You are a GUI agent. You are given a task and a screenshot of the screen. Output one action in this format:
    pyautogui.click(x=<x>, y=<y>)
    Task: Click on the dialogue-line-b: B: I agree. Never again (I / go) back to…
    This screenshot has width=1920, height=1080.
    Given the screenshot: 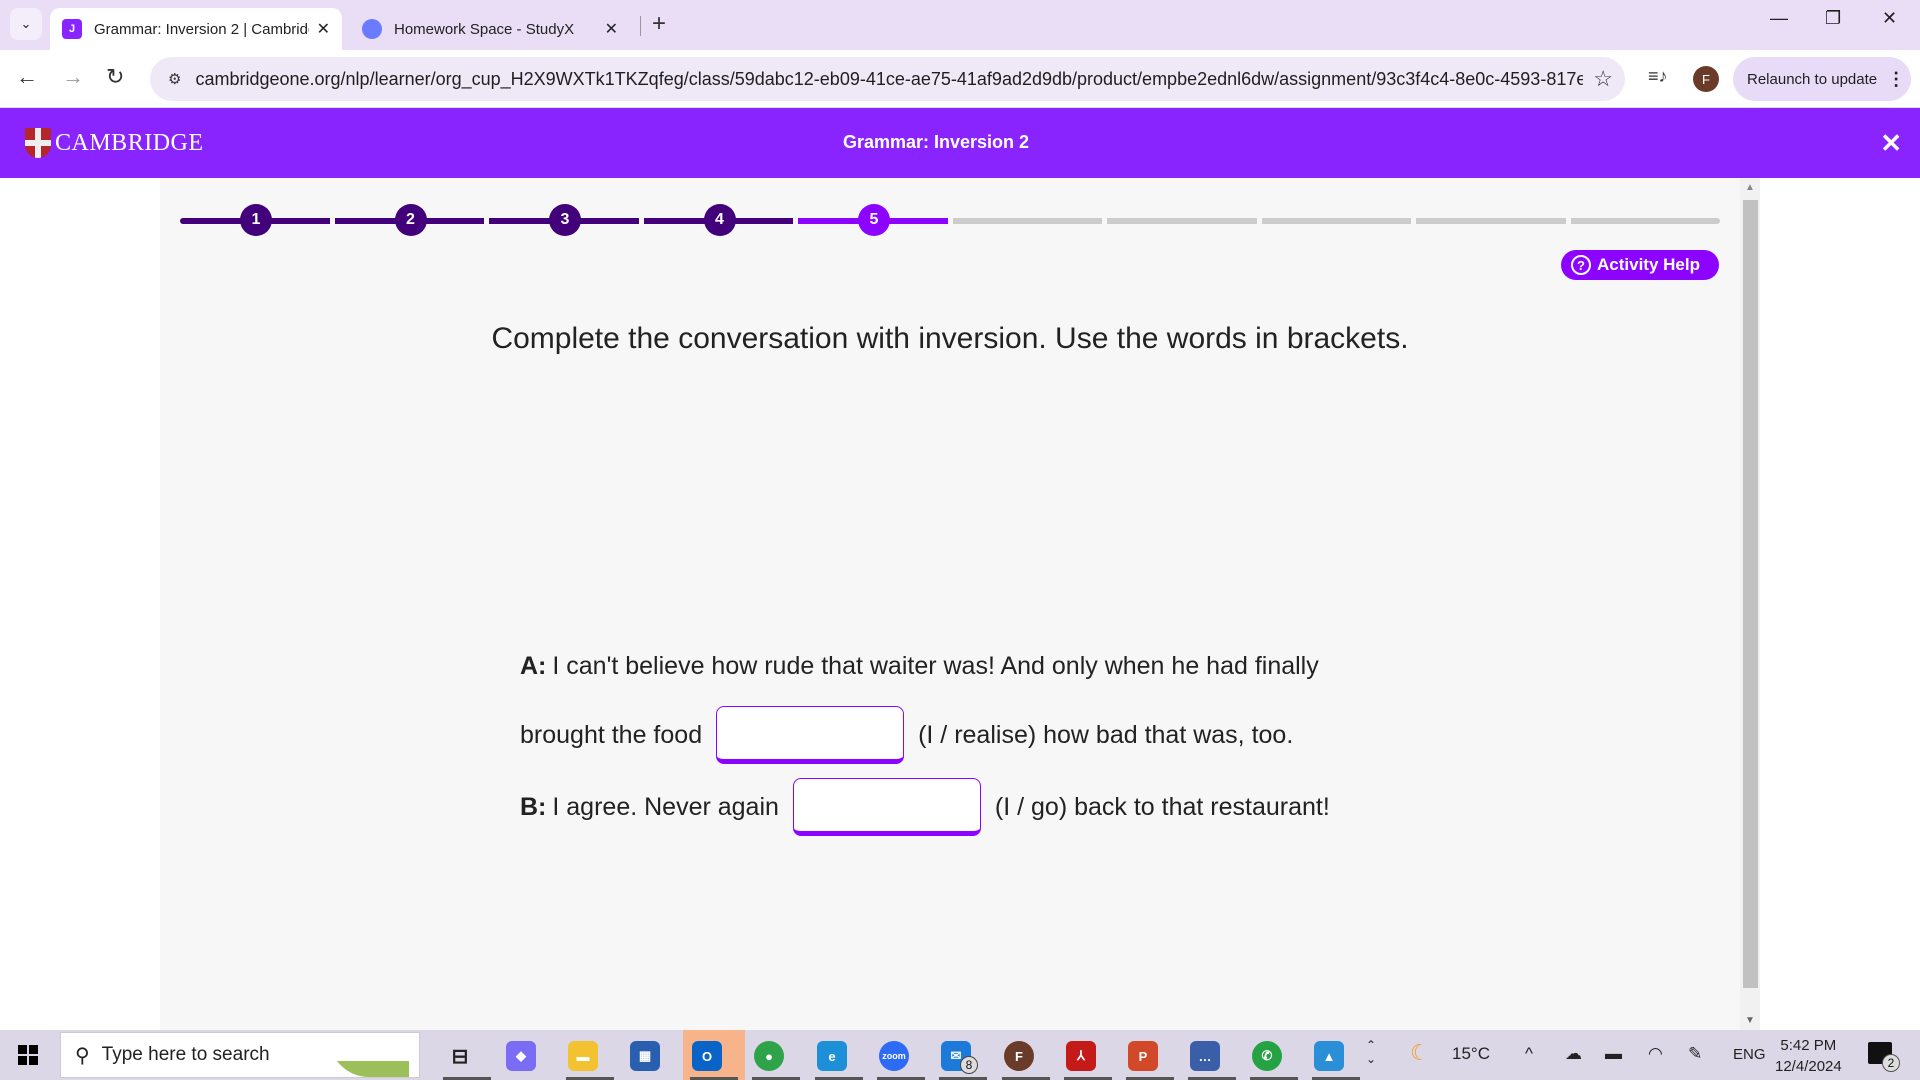 What is the action you would take?
    pyautogui.click(x=925, y=807)
    